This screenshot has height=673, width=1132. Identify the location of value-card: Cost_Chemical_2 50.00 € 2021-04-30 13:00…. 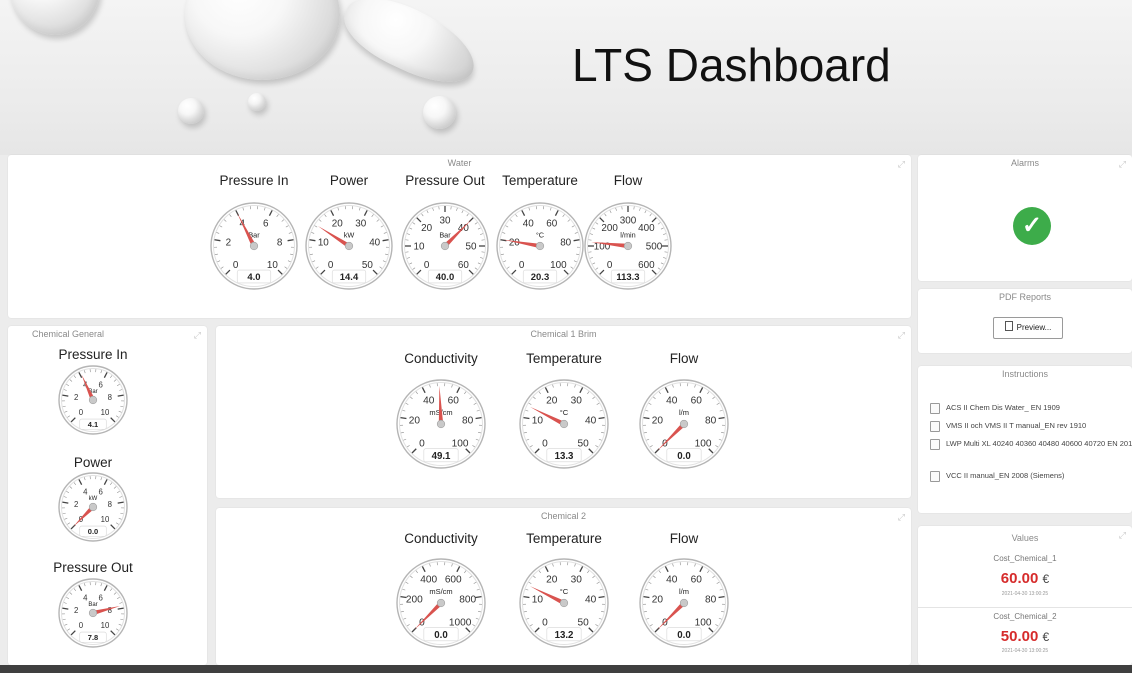
(1025, 636).